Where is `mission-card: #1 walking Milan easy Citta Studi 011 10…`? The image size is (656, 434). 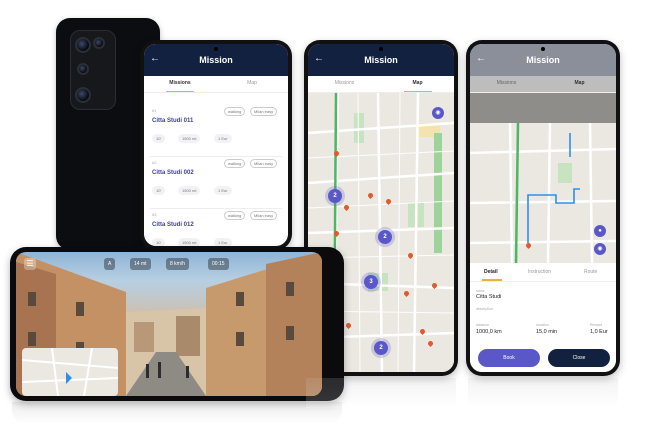
mission-card: #1 walking Milan easy Citta Studi 011 10… is located at coordinates (216, 131).